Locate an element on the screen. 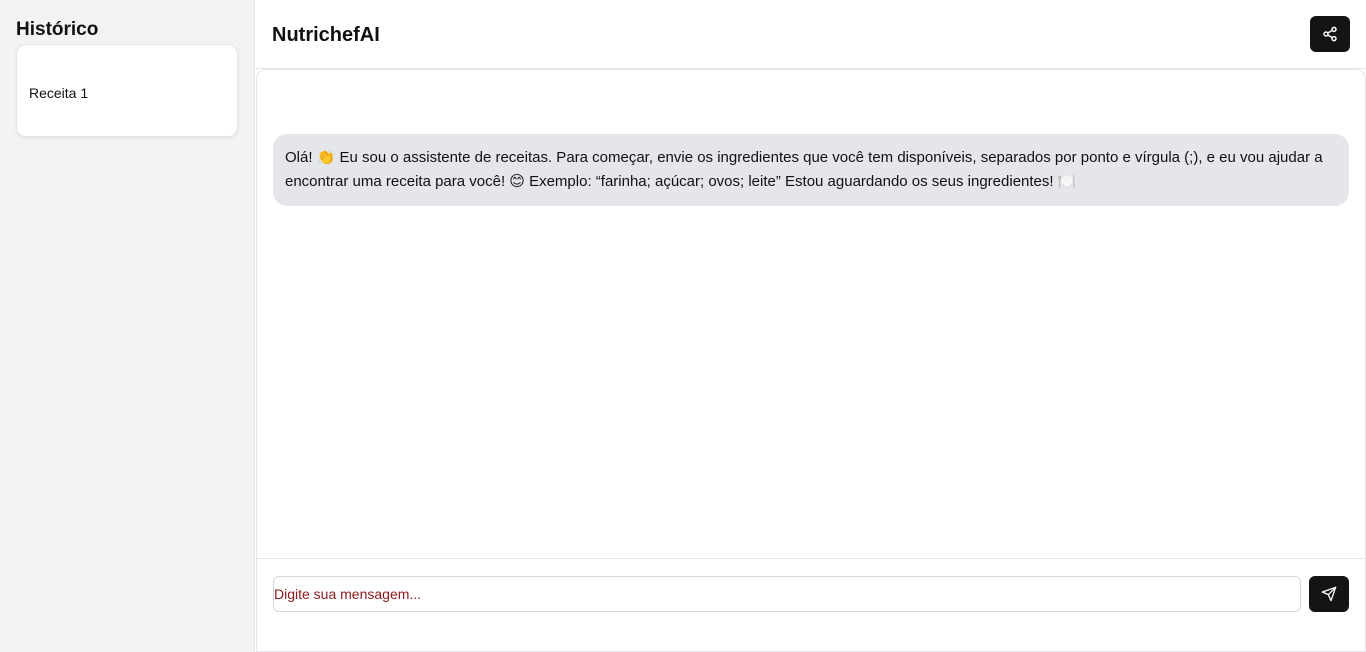 The image size is (1366, 652). message-composer is located at coordinates (811, 604).